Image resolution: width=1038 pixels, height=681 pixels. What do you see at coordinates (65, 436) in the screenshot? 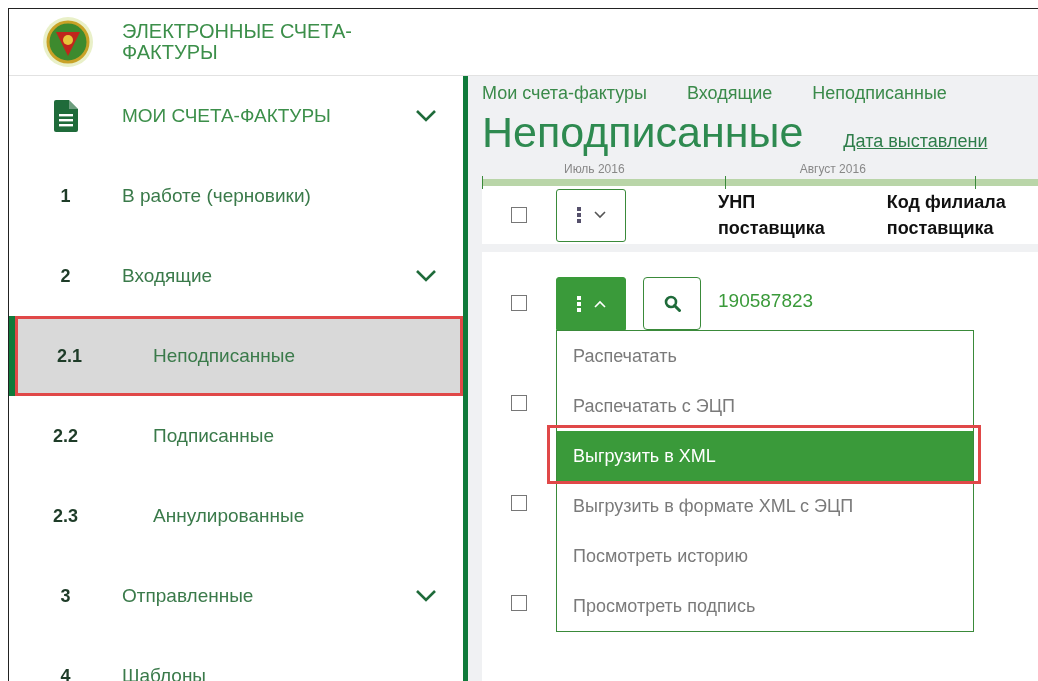
I see `item-number: 2.2` at bounding box center [65, 436].